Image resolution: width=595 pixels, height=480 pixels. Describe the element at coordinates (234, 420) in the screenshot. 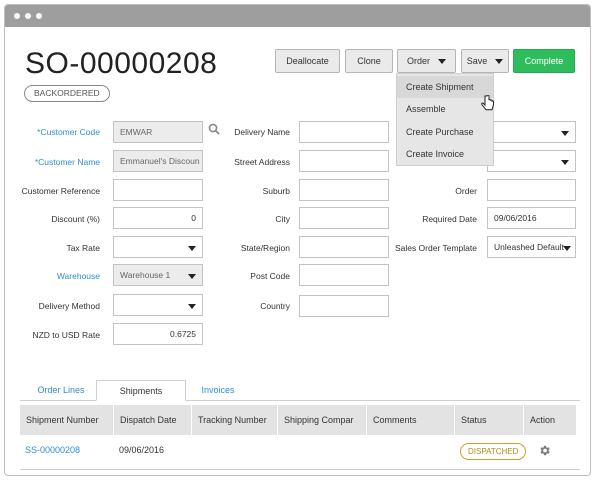

I see `column-header-tracking-number: Tracking Number` at that location.